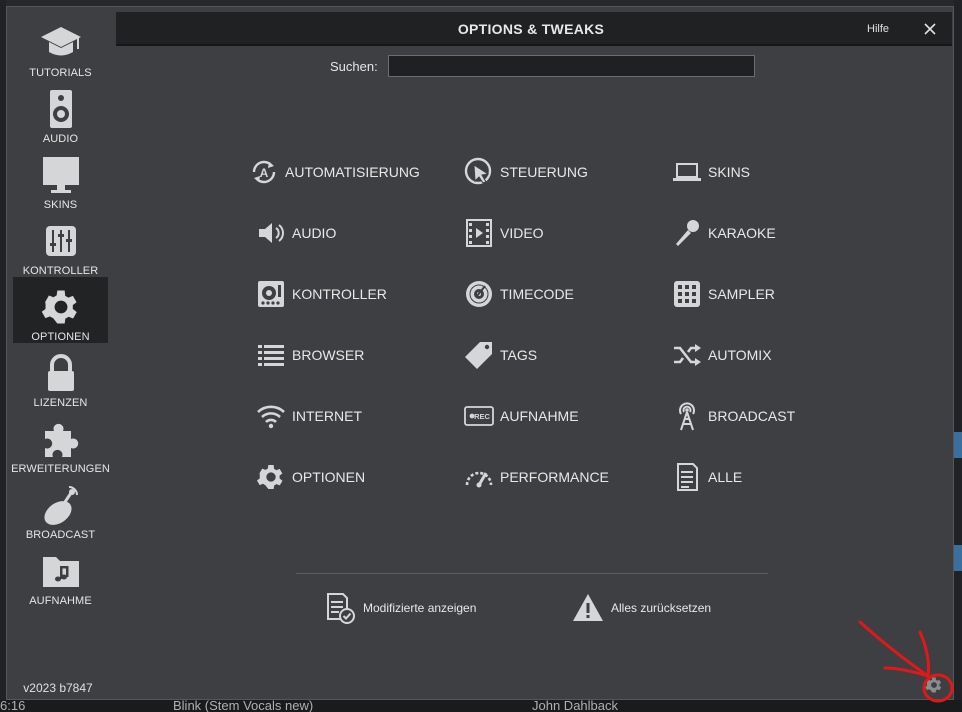 This screenshot has height=712, width=962. What do you see at coordinates (60, 271) in the screenshot?
I see `sidebar-item-label: KONTROLLER` at bounding box center [60, 271].